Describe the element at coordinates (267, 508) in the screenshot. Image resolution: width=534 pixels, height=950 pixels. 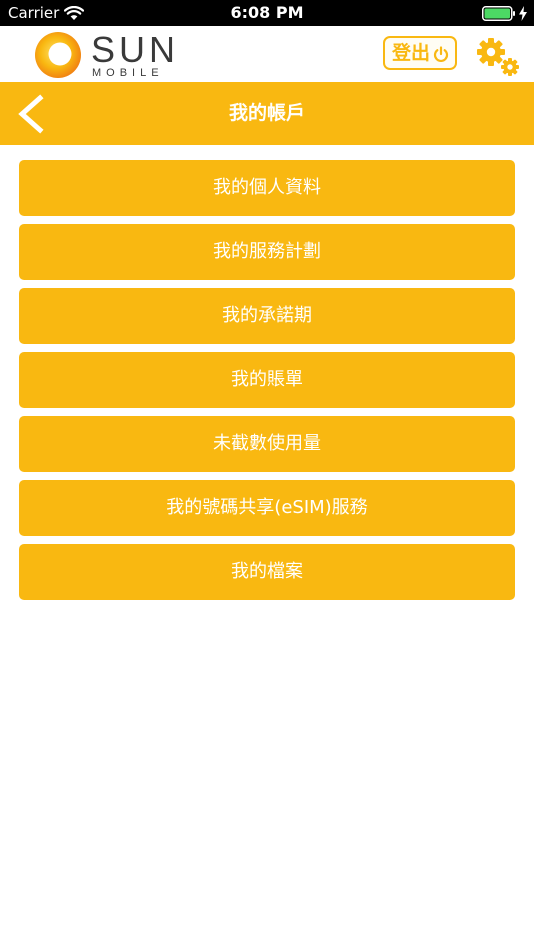
I see `menu-item-esim-number-sharing: 我的號碼共享(eSIM)服務` at that location.